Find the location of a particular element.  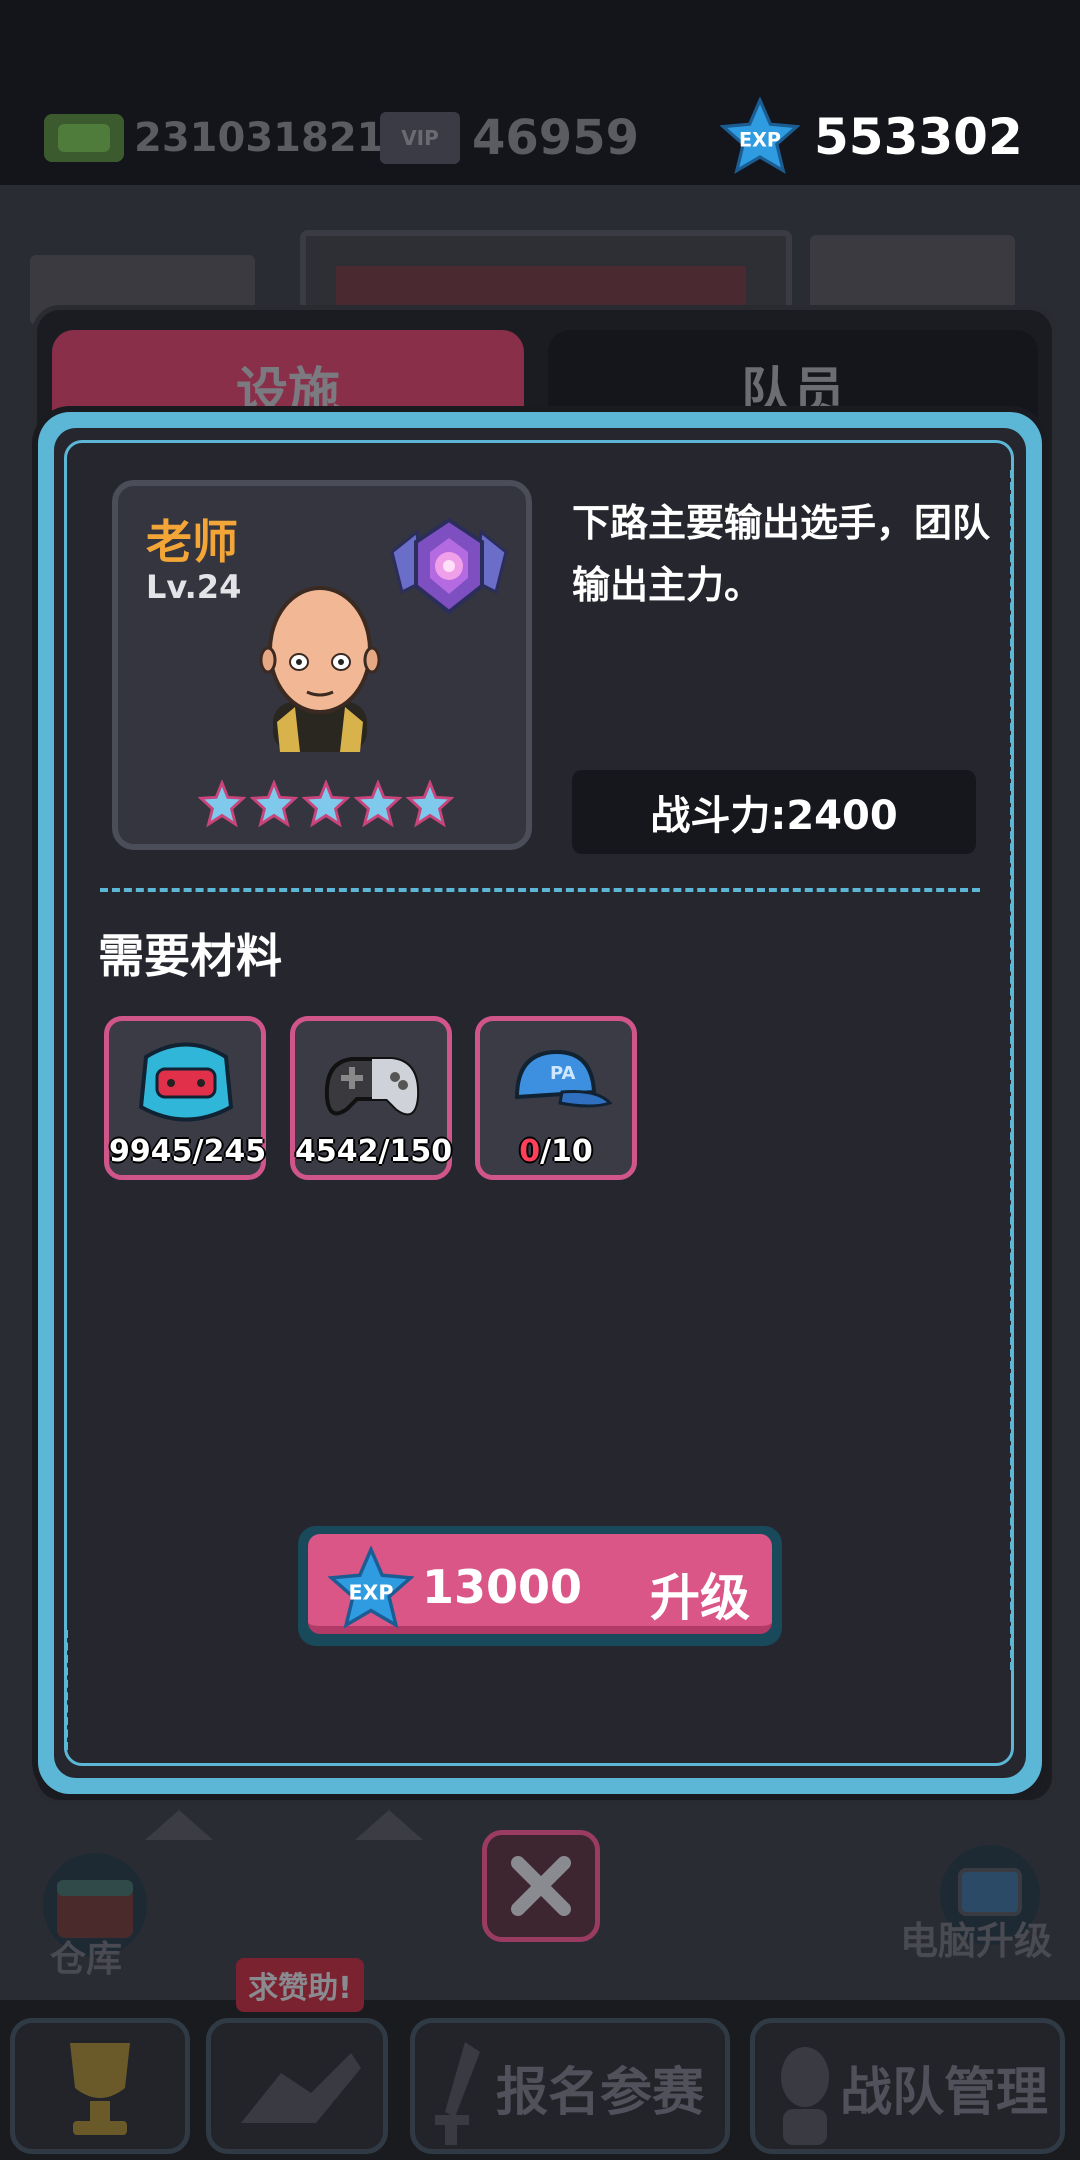

steering-wheel-controller-icon is located at coordinates (186, 1082).